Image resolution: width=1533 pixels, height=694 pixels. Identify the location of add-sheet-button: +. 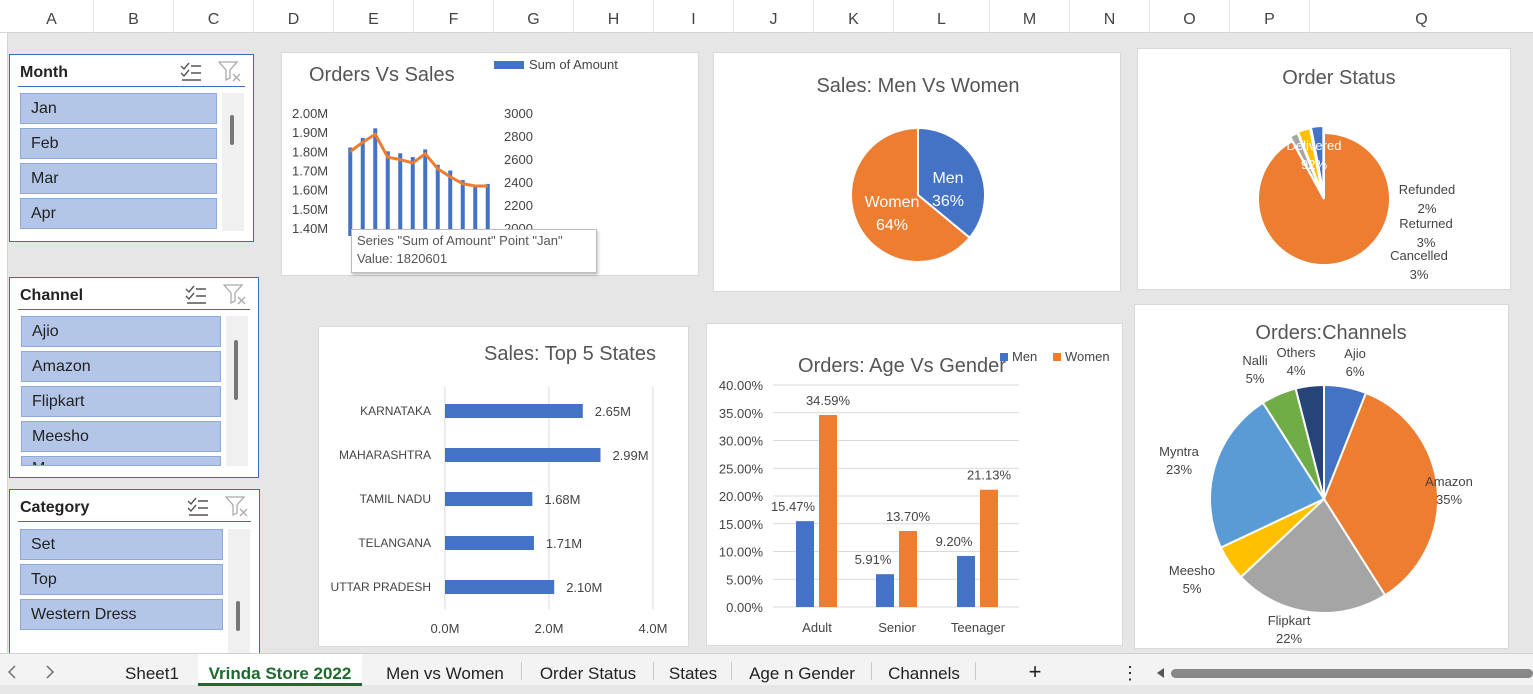
(1035, 670).